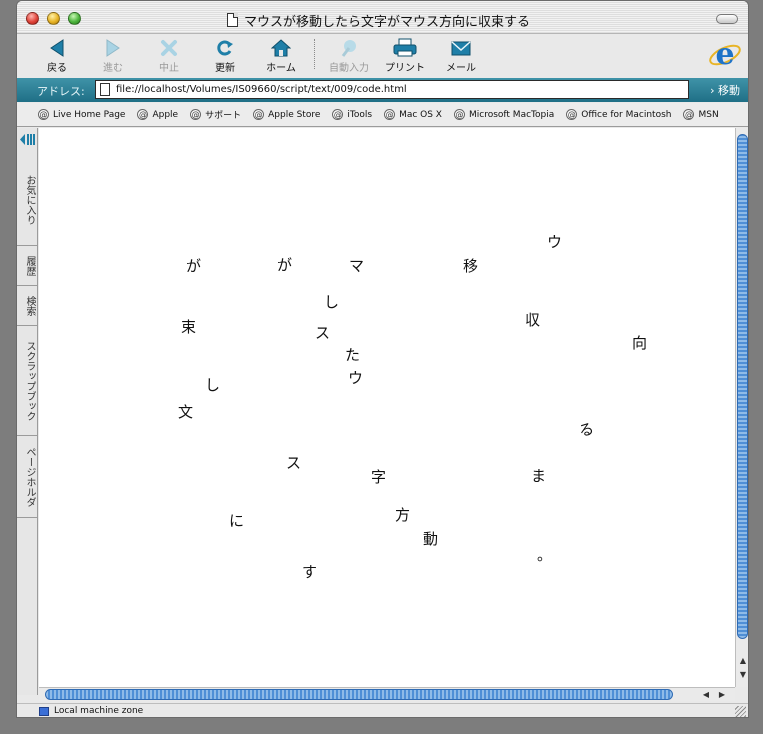  What do you see at coordinates (586, 430) in the screenshot?
I see `floating-char: る` at bounding box center [586, 430].